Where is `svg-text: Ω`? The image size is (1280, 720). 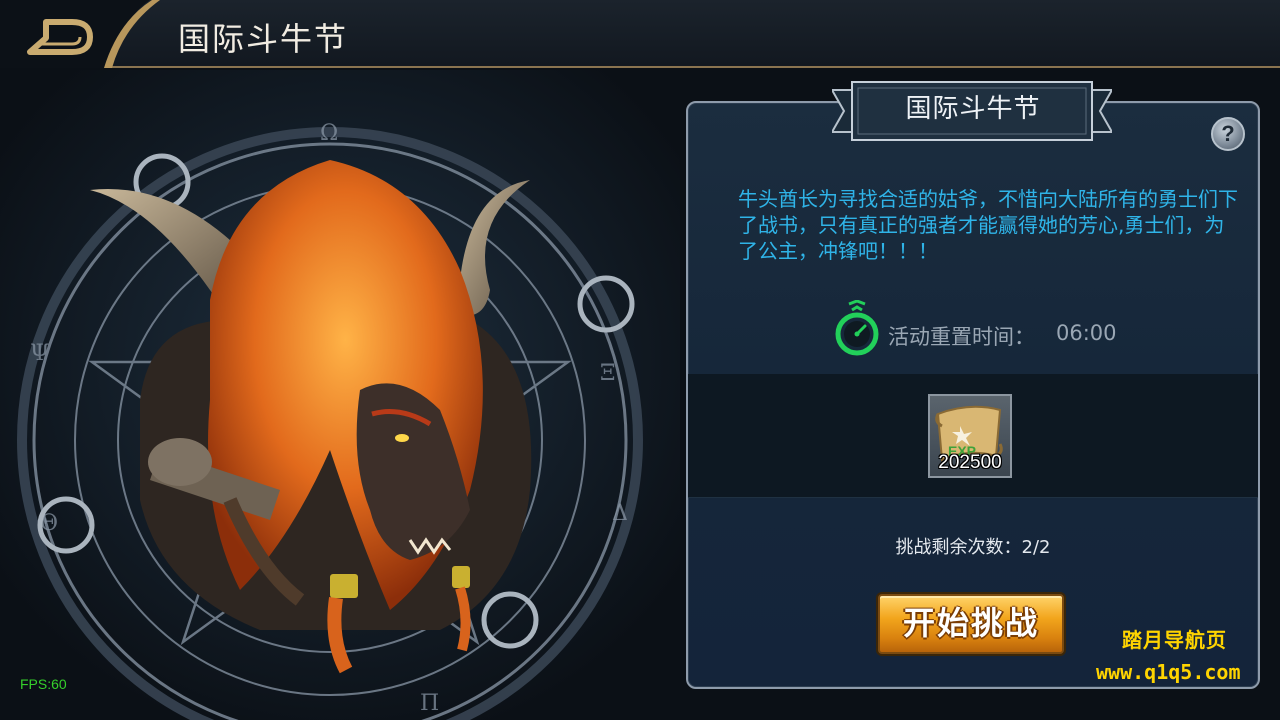
svg-text: Ω is located at coordinates (329, 133).